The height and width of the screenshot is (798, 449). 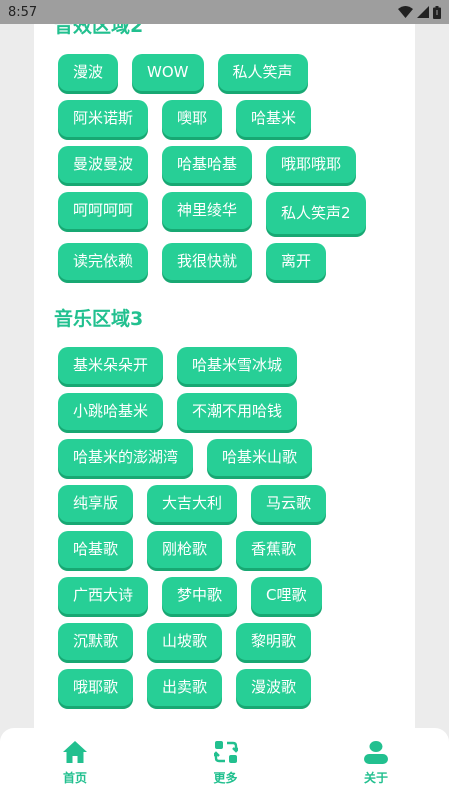 I want to click on nav-about: 关于, so click(x=376, y=763).